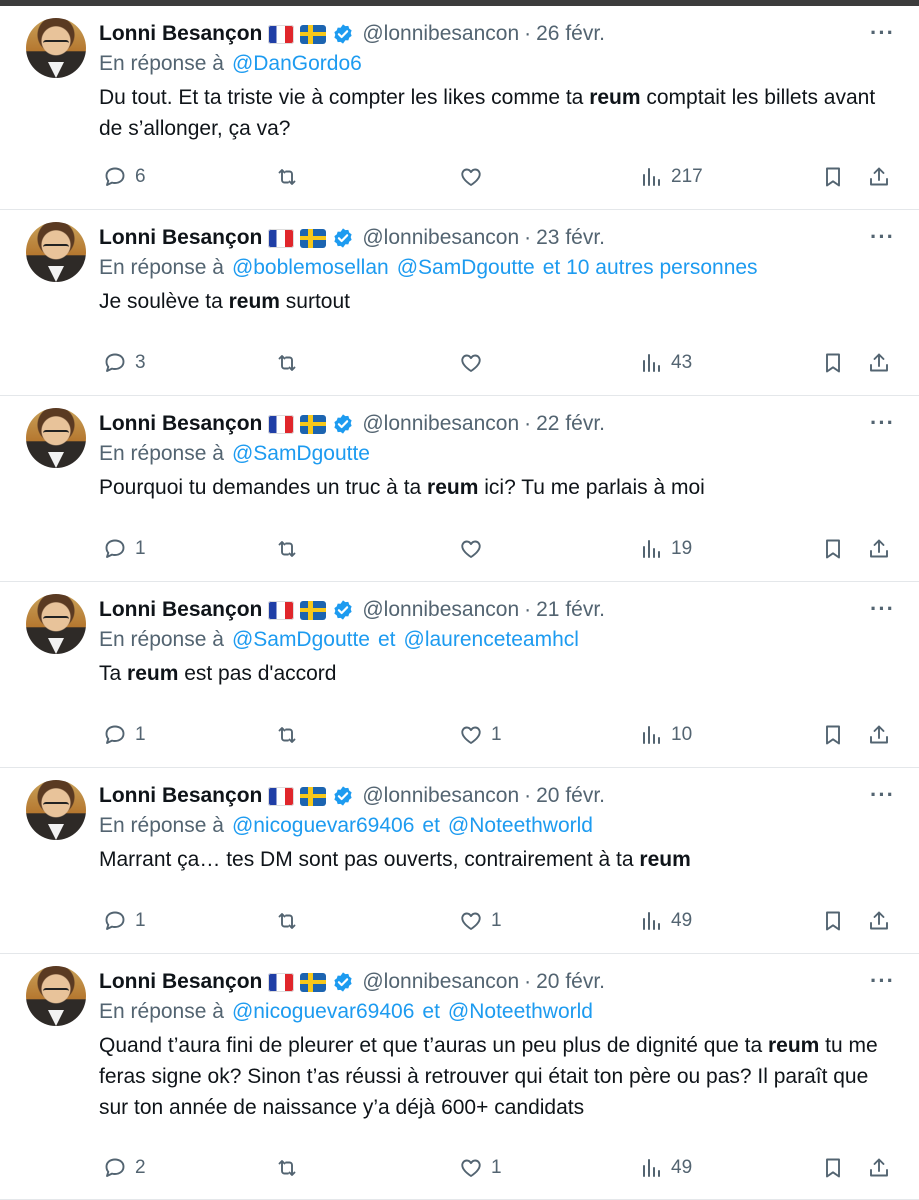 This screenshot has width=919, height=1200. Describe the element at coordinates (665, 549) in the screenshot. I see `views-button: 19` at that location.